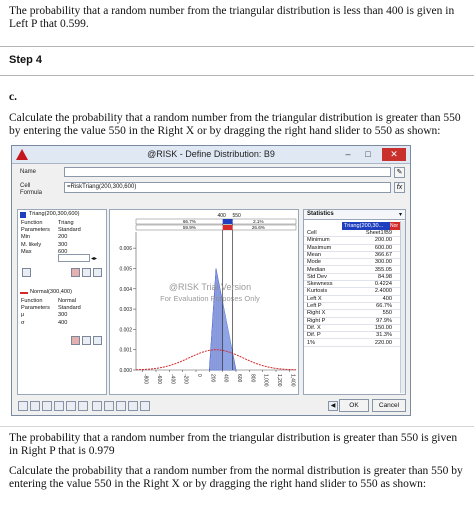  Describe the element at coordinates (210, 298) in the screenshot. I see `watermark-line-2: For Evaluation Purposes Only` at that location.